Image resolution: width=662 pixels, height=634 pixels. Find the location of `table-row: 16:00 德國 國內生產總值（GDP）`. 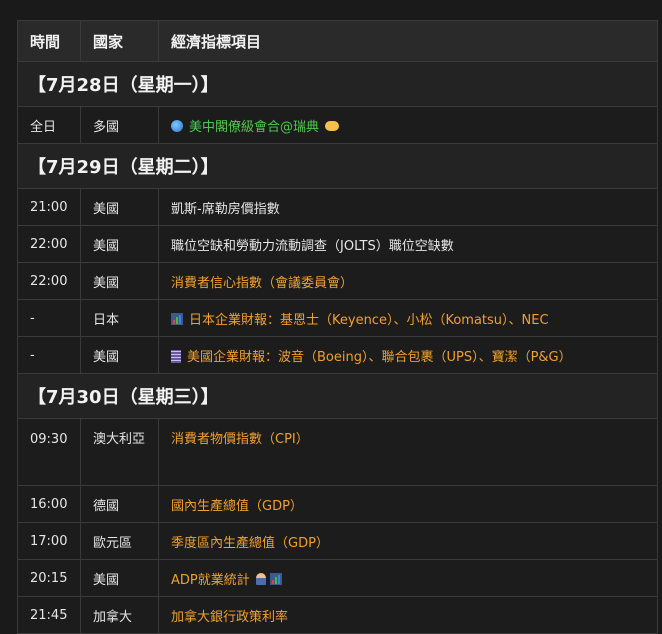

table-row: 16:00 德國 國內生產總值（GDP） is located at coordinates (337, 504).